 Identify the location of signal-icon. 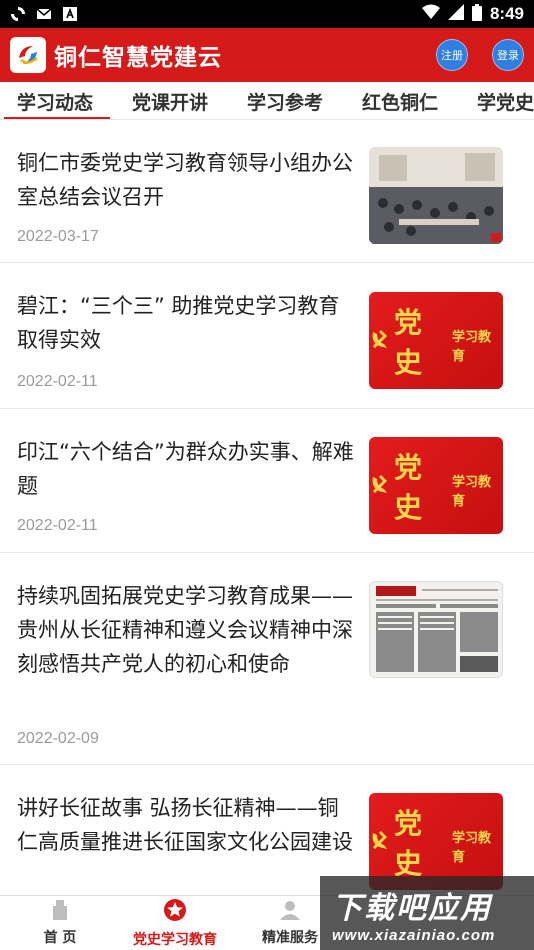
(455, 14).